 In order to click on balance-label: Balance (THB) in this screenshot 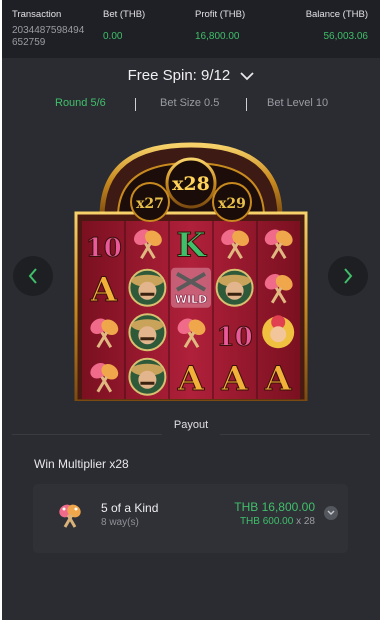, I will do `click(336, 14)`.